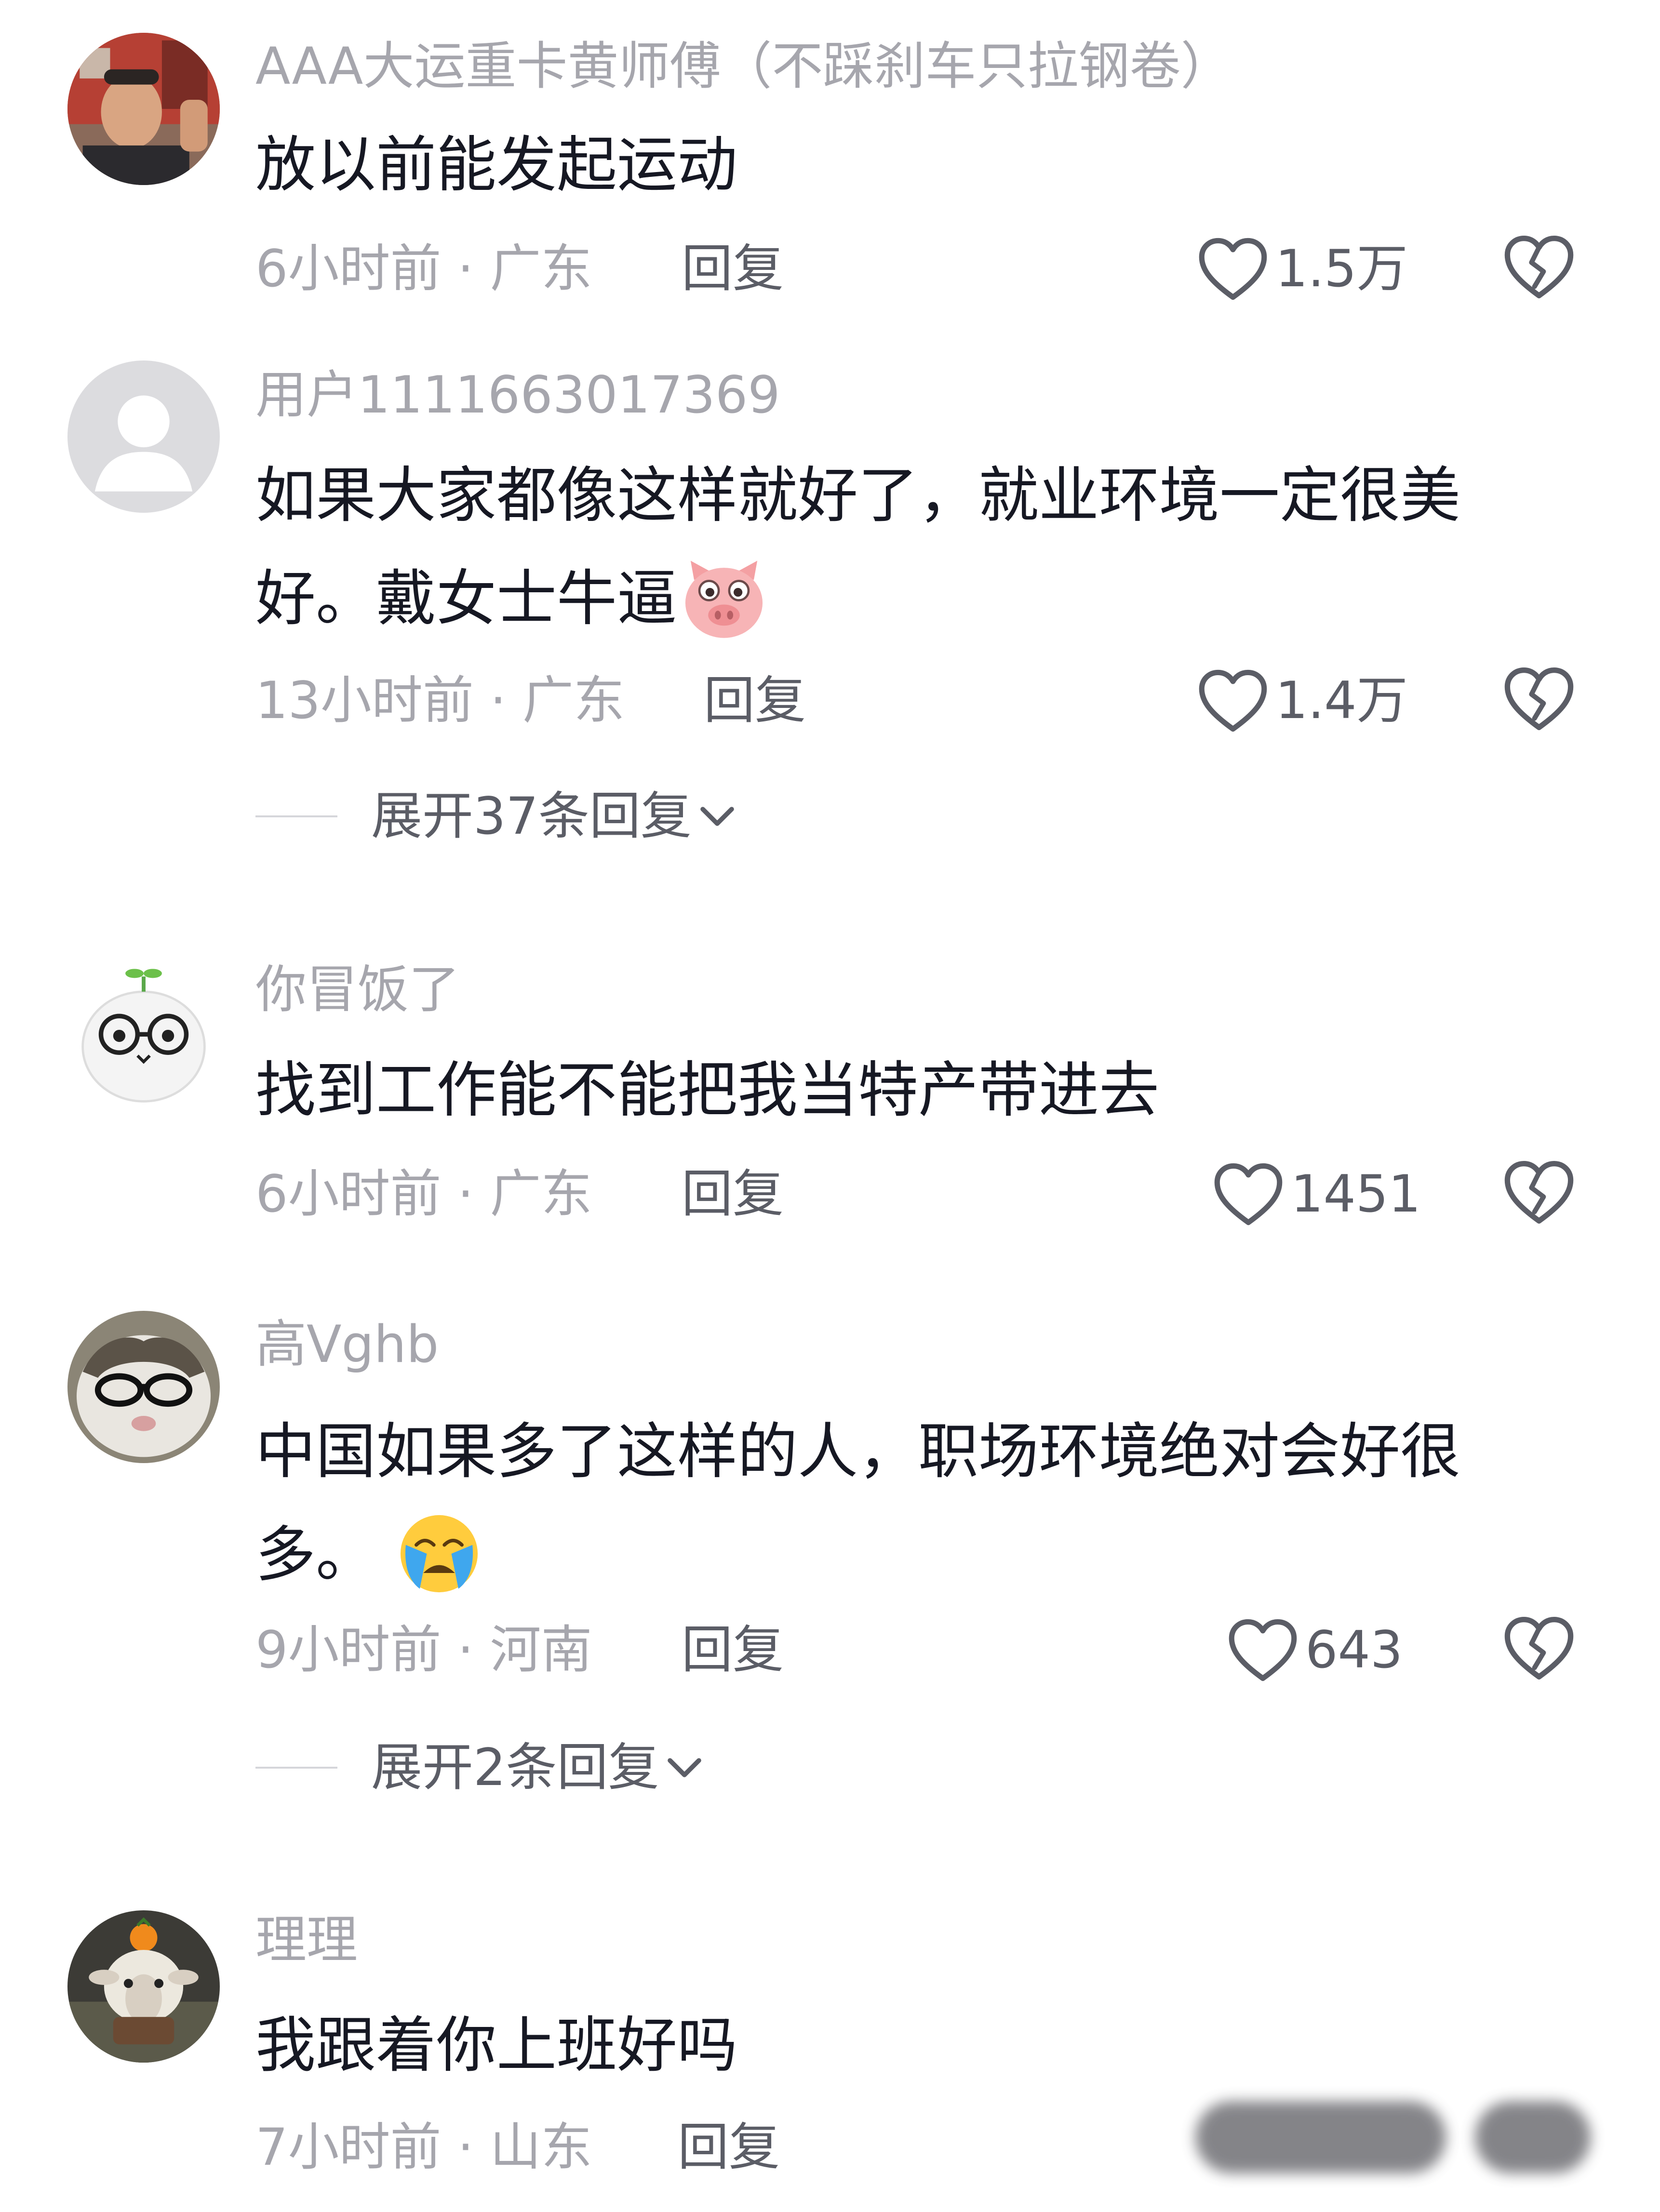 This screenshot has width=1660, height=2212. Describe the element at coordinates (517, 395) in the screenshot. I see `username: 用户1111663017369` at that location.